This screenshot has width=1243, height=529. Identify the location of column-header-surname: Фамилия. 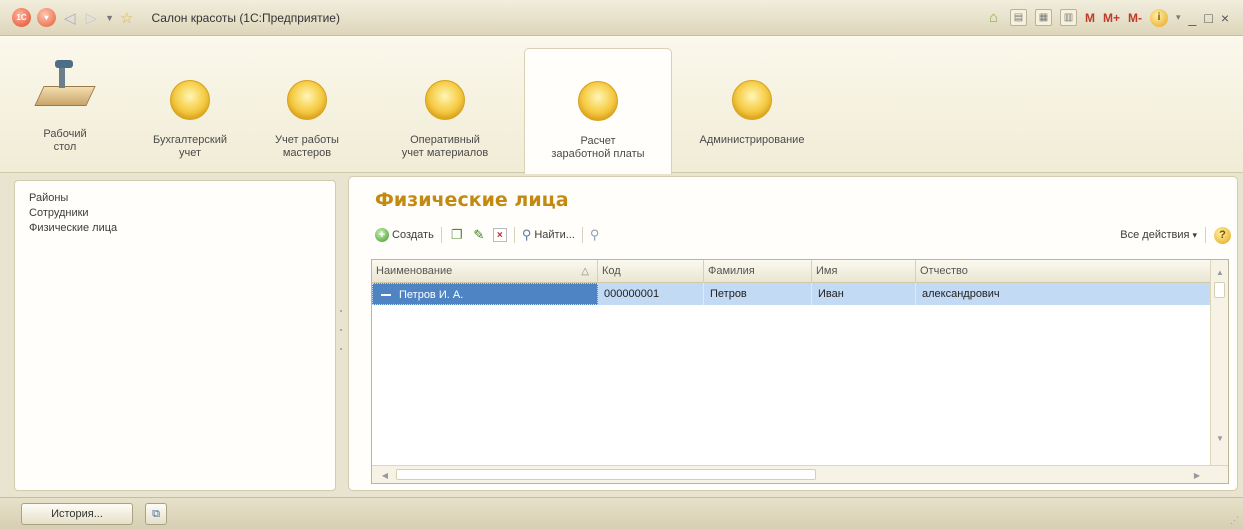
(758, 271).